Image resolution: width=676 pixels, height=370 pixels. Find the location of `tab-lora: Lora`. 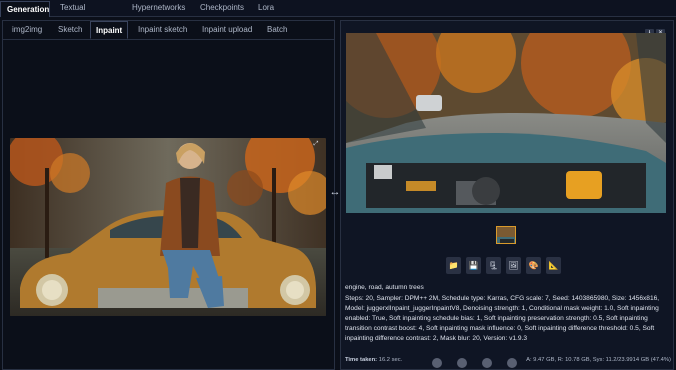

tab-lora: Lora is located at coordinates (266, 8).